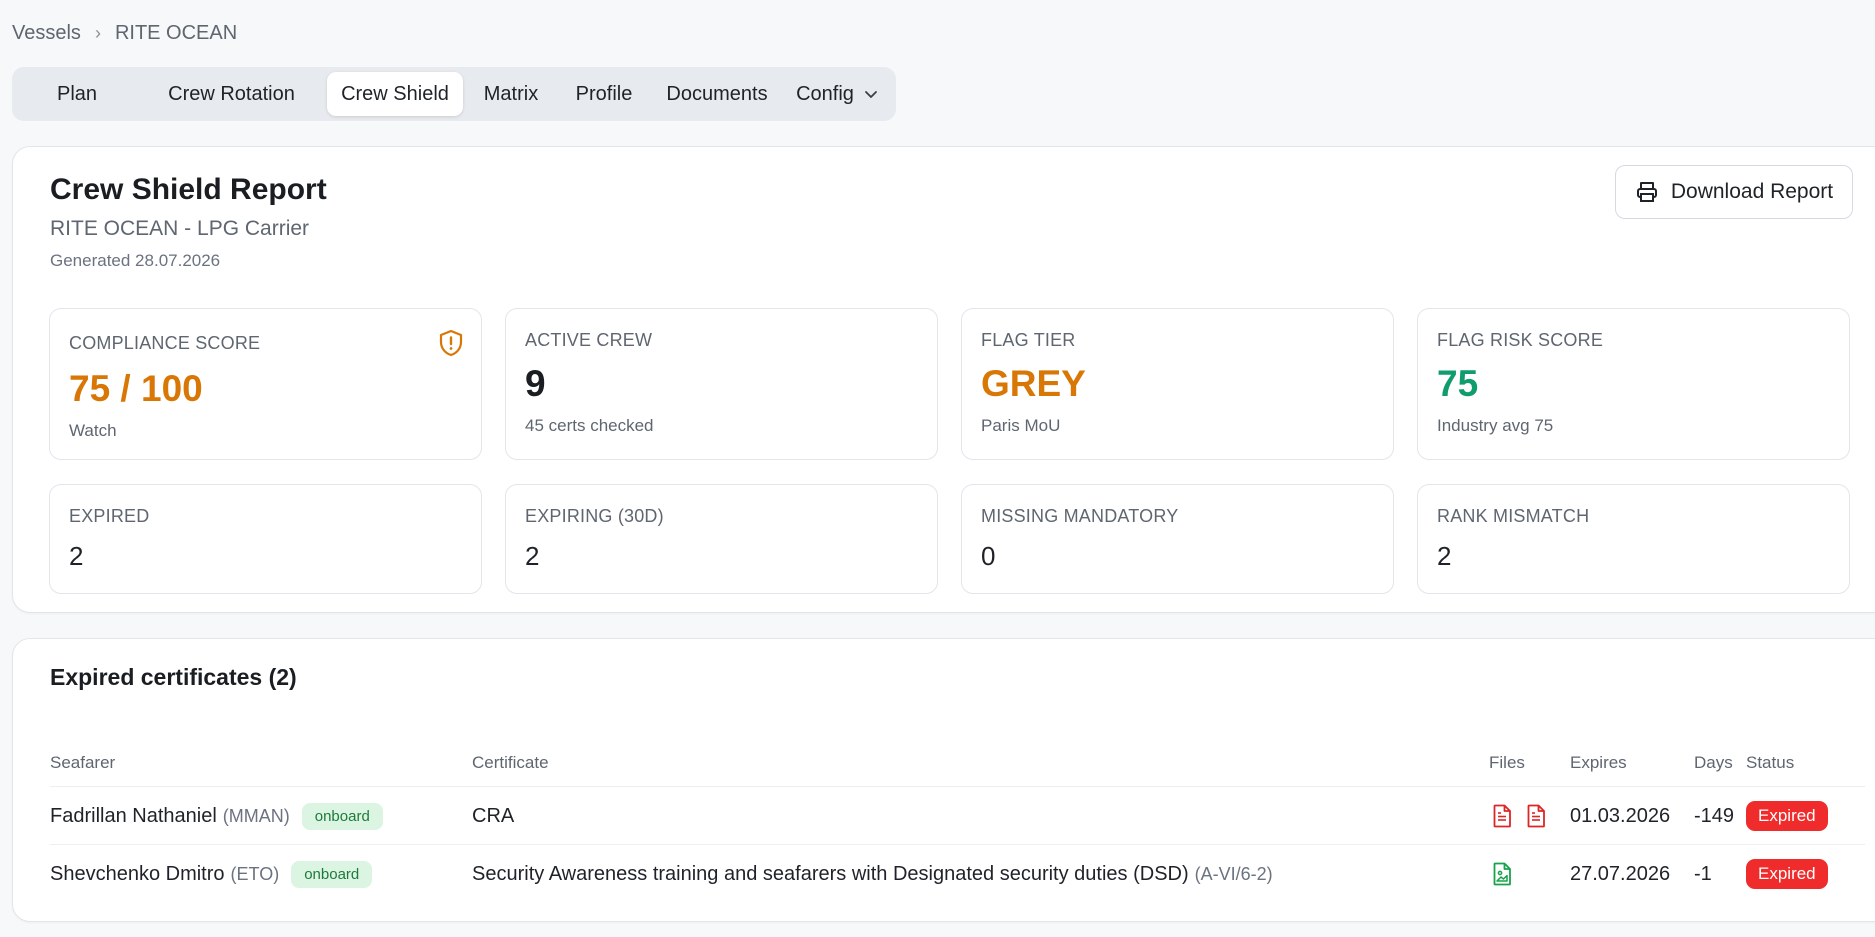  I want to click on tab-matrix: Matrix, so click(511, 94).